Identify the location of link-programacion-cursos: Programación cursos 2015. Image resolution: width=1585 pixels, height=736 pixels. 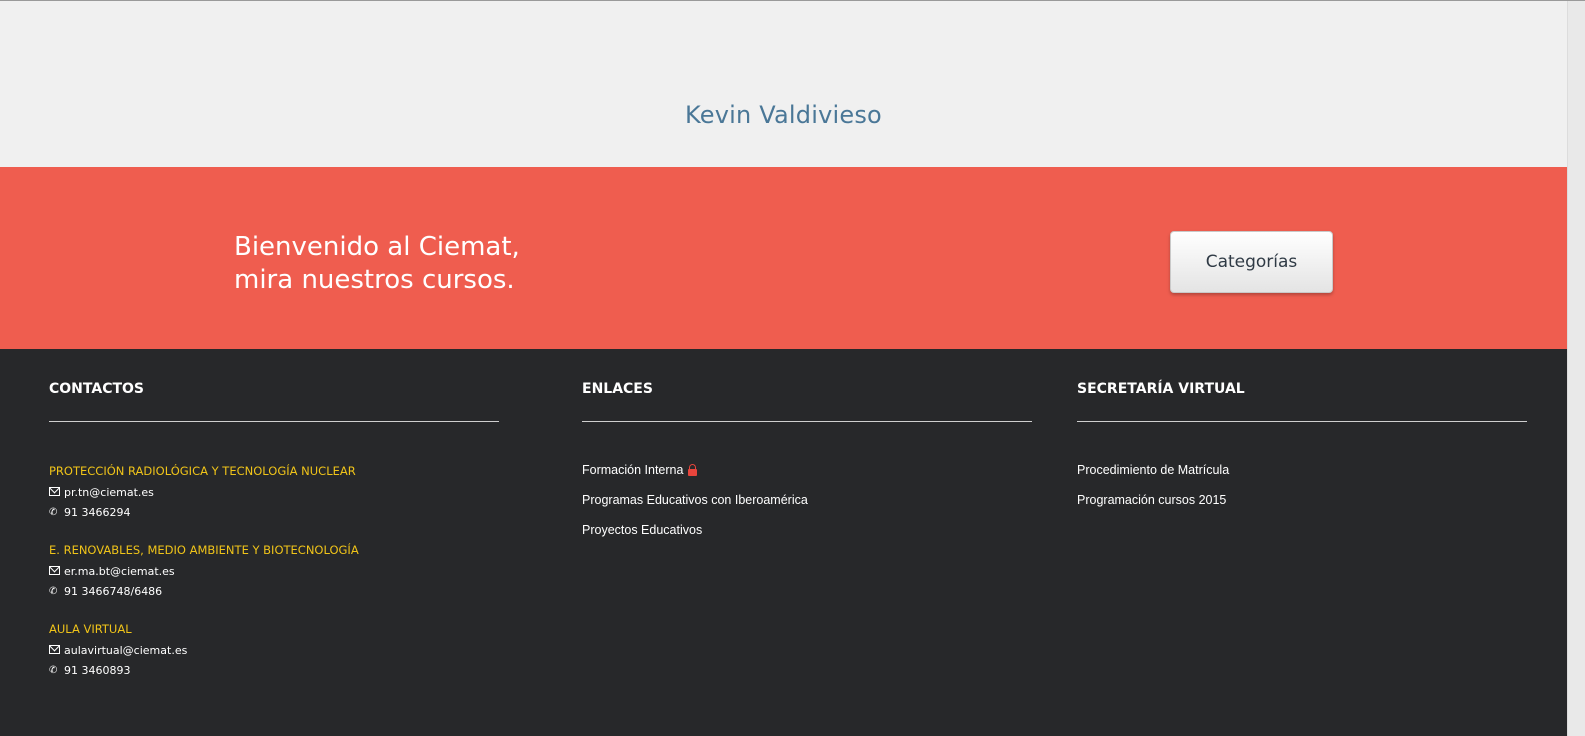
(1151, 500).